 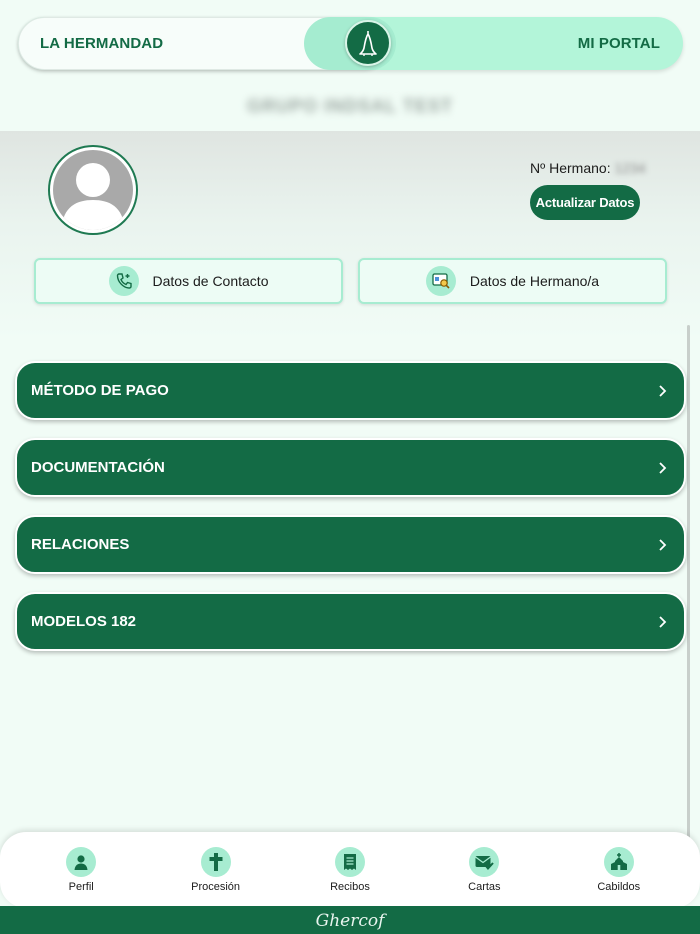 What do you see at coordinates (570, 168) in the screenshot?
I see `member-number-label: Nº Hermano:` at bounding box center [570, 168].